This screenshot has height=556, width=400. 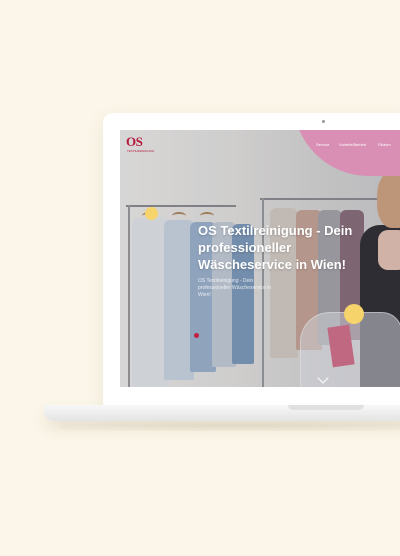 What do you see at coordinates (141, 151) in the screenshot?
I see `logo-tagline: TEXTILREINIGUNG` at bounding box center [141, 151].